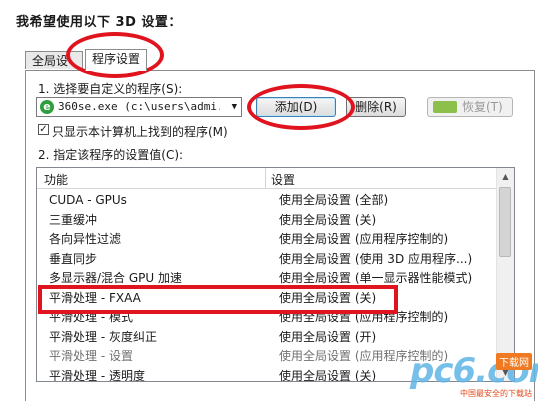 Image resolution: width=538 pixels, height=401 pixels. Describe the element at coordinates (85, 239) in the screenshot. I see `settings-row-feature: 各向异性过滤` at that location.